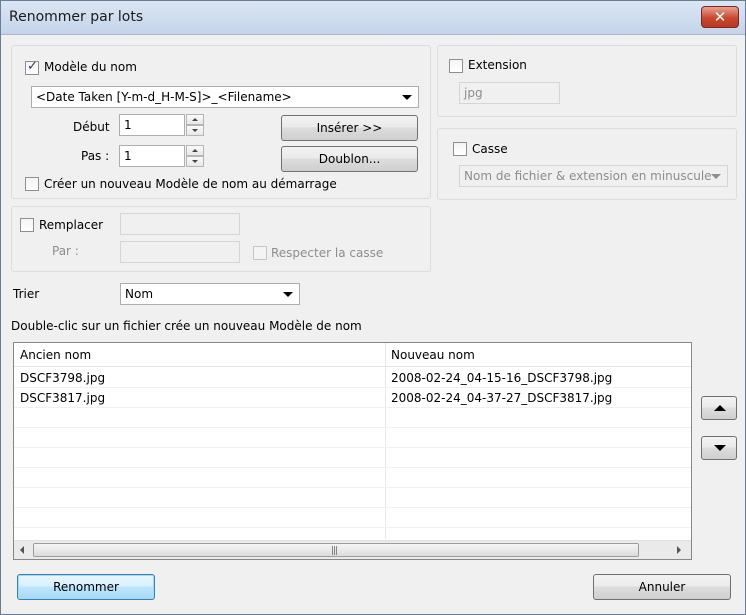 This screenshot has width=746, height=615. What do you see at coordinates (373, 18) in the screenshot?
I see `title-bar: Renommer par lots ✕` at bounding box center [373, 18].